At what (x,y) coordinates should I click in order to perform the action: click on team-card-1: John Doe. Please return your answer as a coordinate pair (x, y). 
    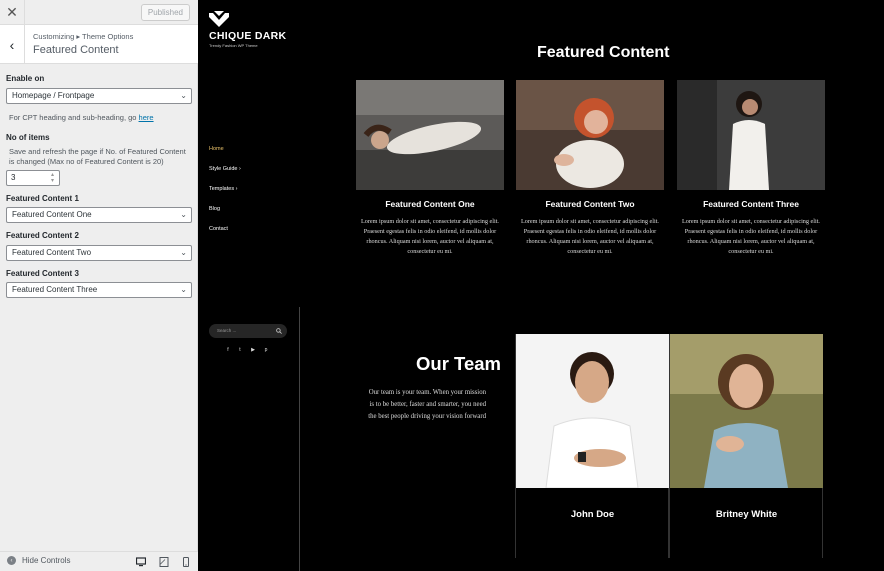
    Looking at the image, I should click on (592, 446).